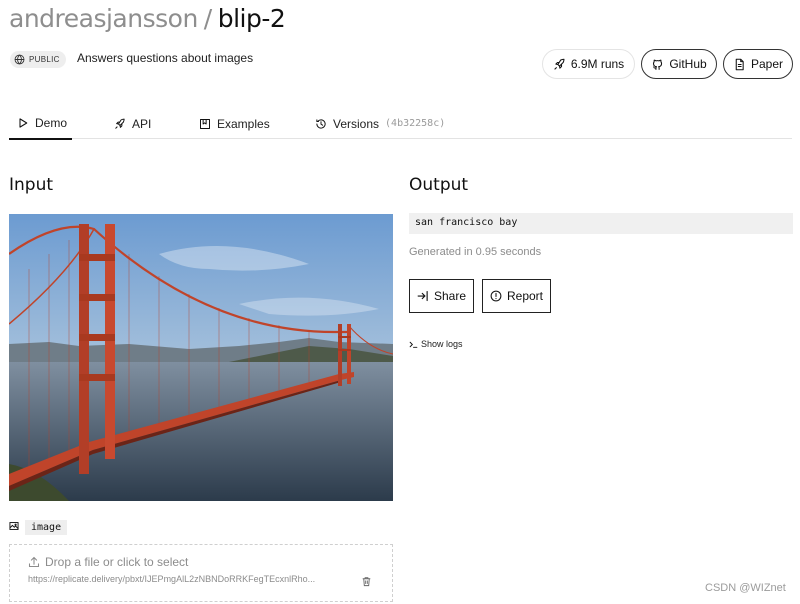 The width and height of the screenshot is (800, 604). Describe the element at coordinates (439, 185) in the screenshot. I see `output-heading: Output` at that location.